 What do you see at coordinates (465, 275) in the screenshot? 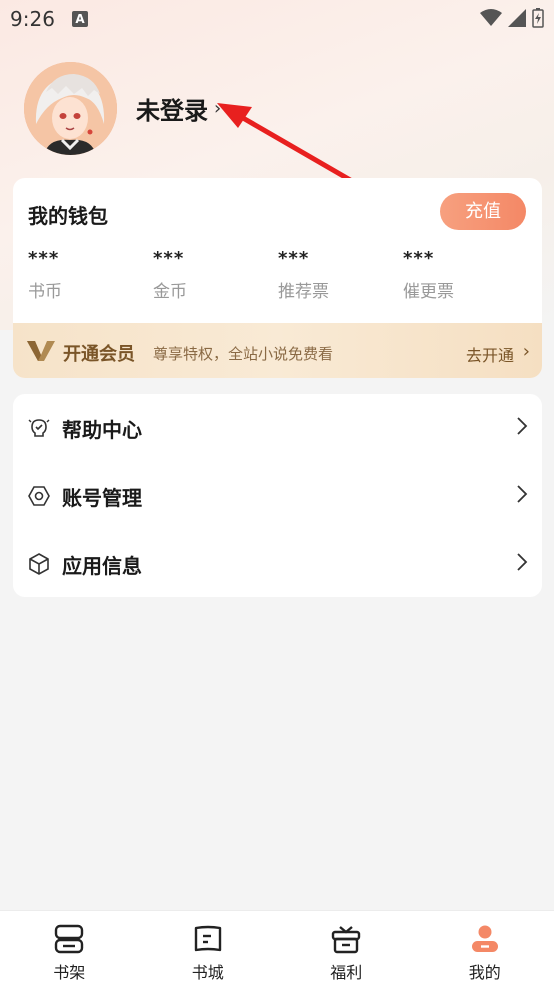
I see `stat-urge-tickets: *** 催更票` at bounding box center [465, 275].